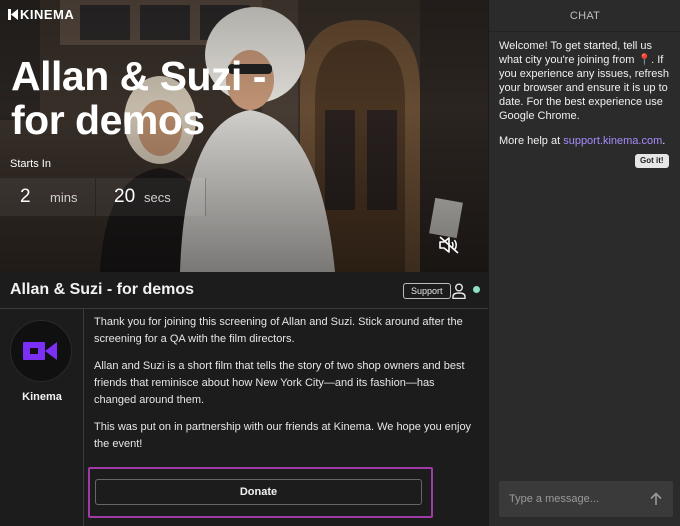 The height and width of the screenshot is (526, 680). What do you see at coordinates (47, 14) in the screenshot?
I see `brand-name: KINEMA` at bounding box center [47, 14].